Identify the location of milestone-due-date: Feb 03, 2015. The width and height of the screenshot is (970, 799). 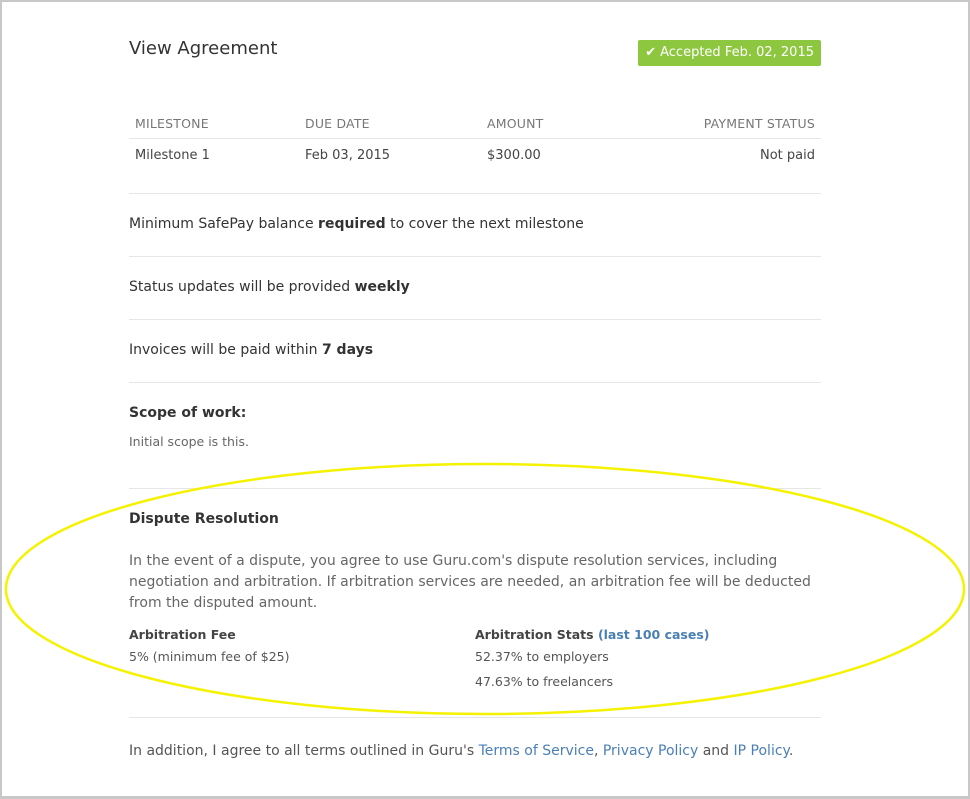
(348, 155).